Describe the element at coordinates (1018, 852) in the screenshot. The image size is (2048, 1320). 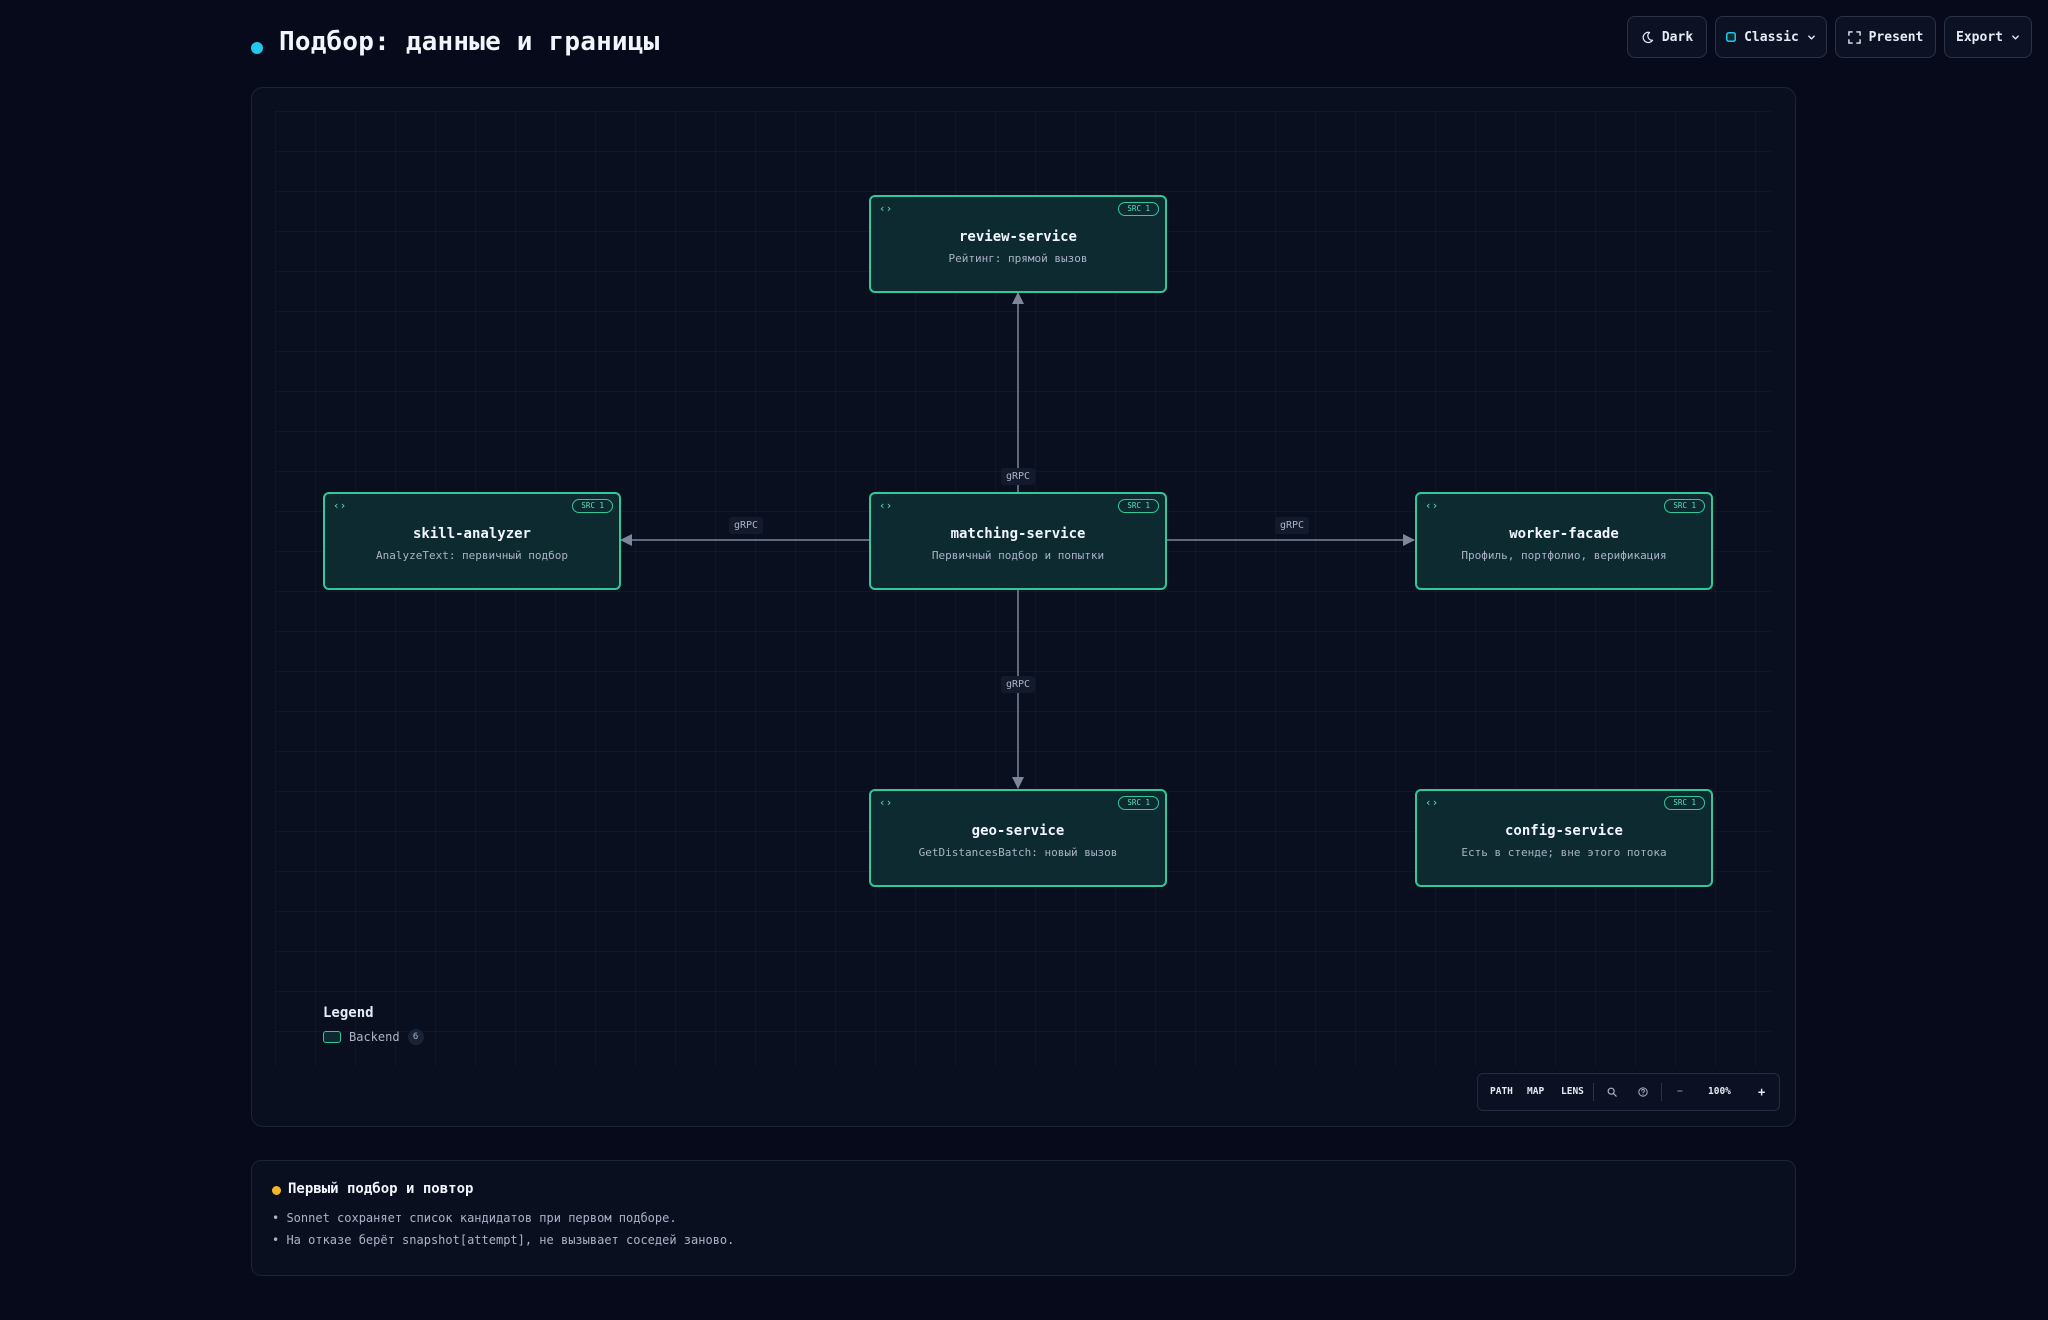
I see `node-subtitle: GetDistancesBatch: новый вызов` at that location.